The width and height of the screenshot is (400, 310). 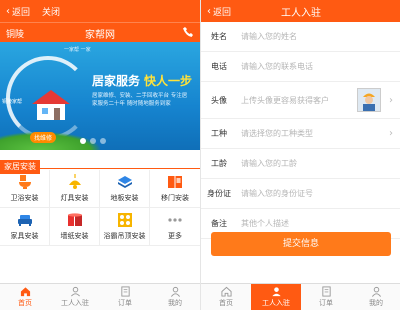 What do you see at coordinates (12, 102) in the screenshot?
I see `banner-small-label: 铜陵家帮` at bounding box center [12, 102].